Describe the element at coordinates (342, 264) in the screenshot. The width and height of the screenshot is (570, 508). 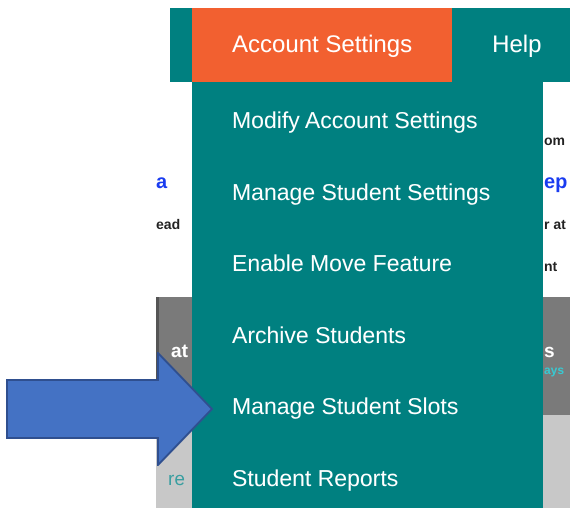
I see `menu-item: Enable Move Feature` at that location.